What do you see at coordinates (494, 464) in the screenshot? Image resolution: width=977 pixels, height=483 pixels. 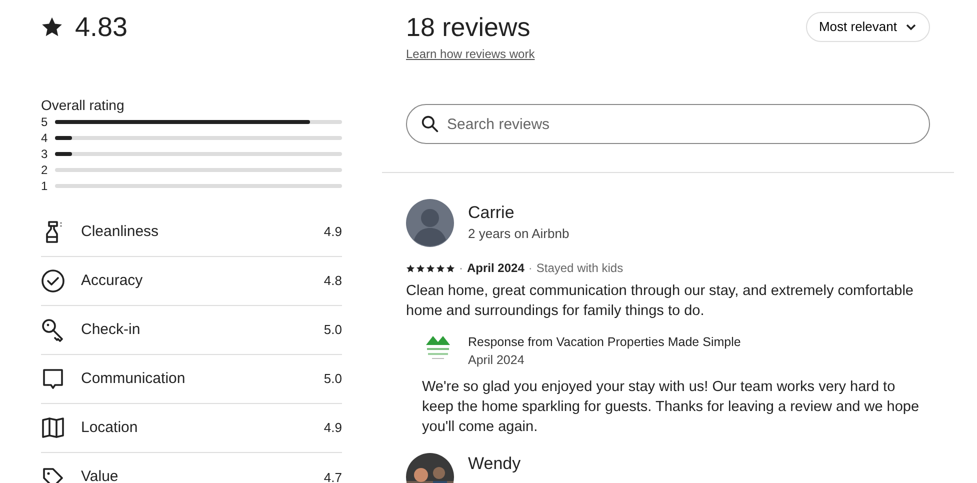 I see `reviewer-name: Wendy` at bounding box center [494, 464].